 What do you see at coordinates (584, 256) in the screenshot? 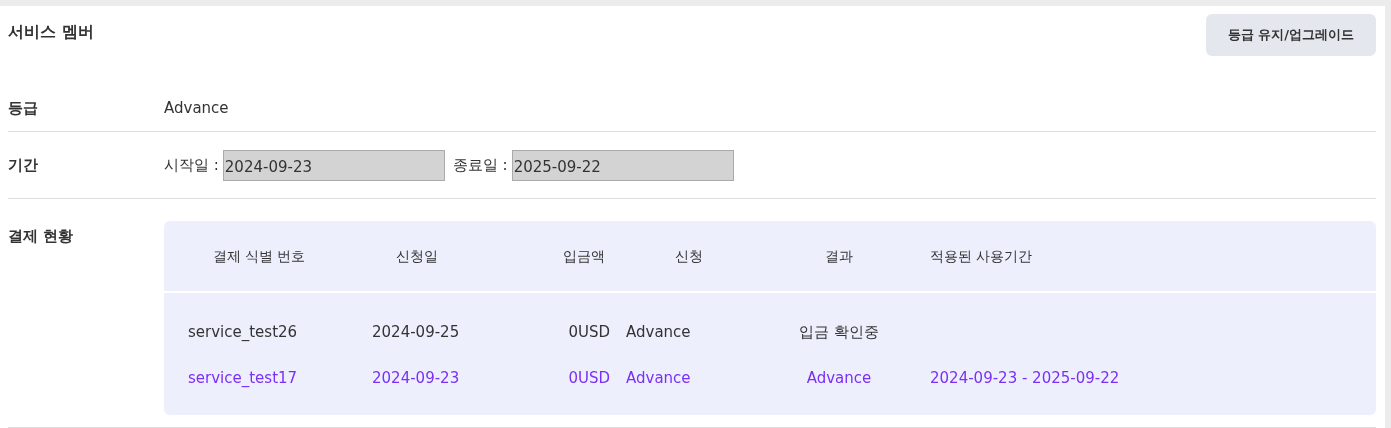
I see `column-header: 입금액` at bounding box center [584, 256].